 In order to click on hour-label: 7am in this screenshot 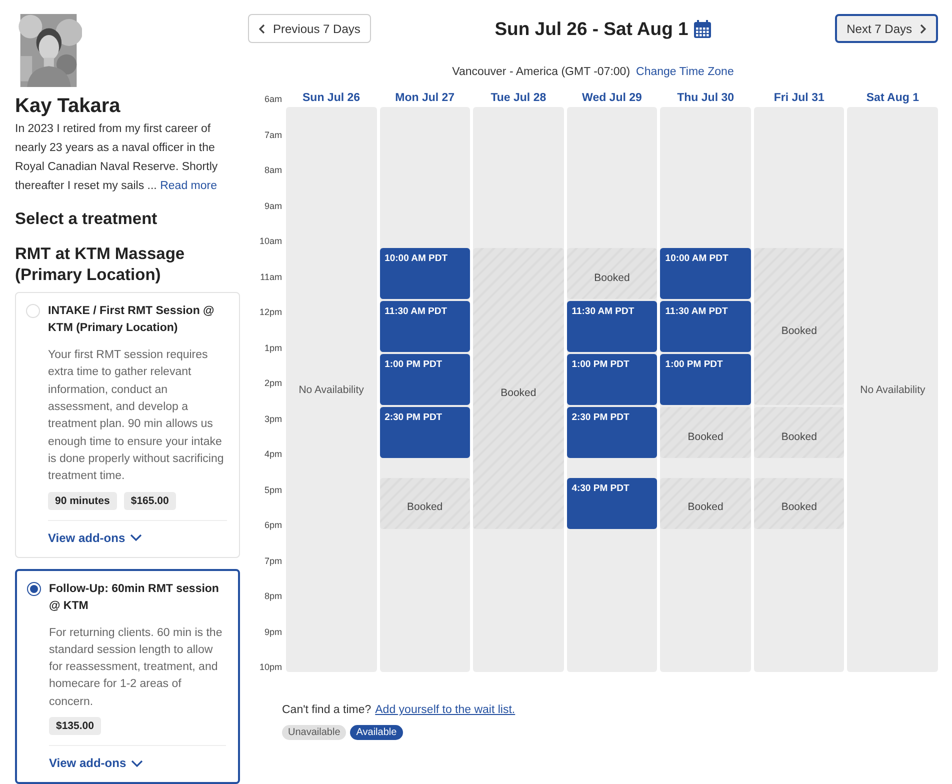, I will do `click(273, 135)`.